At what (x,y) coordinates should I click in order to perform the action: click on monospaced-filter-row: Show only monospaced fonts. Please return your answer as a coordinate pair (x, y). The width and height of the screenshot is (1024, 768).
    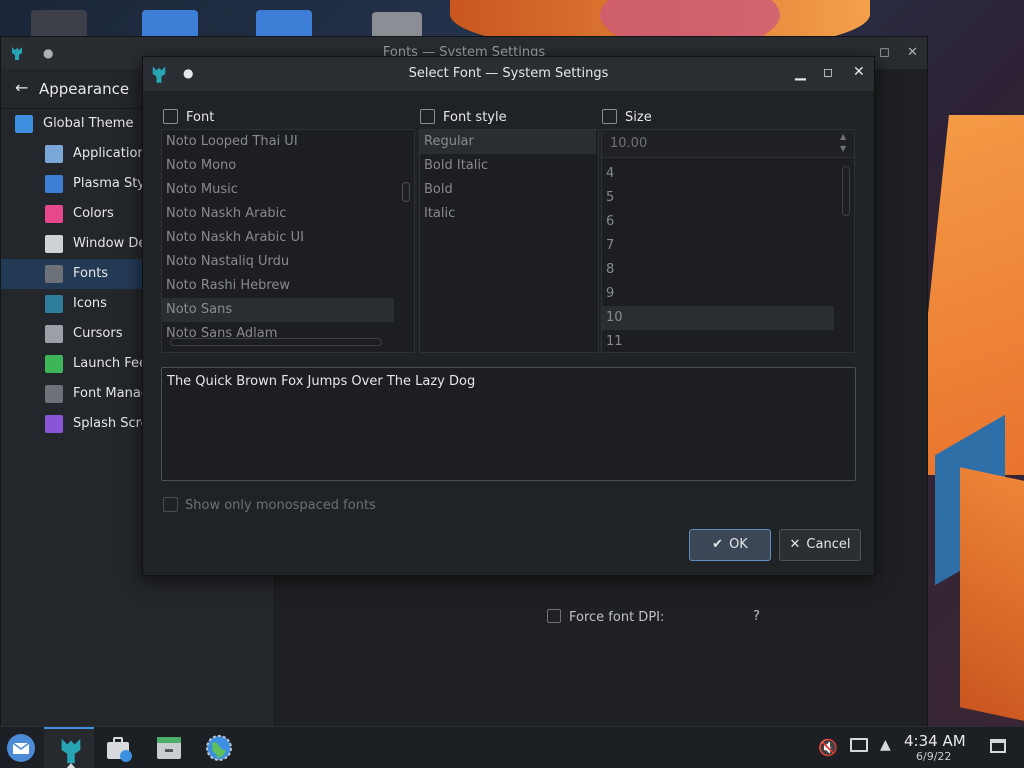
    Looking at the image, I should click on (269, 505).